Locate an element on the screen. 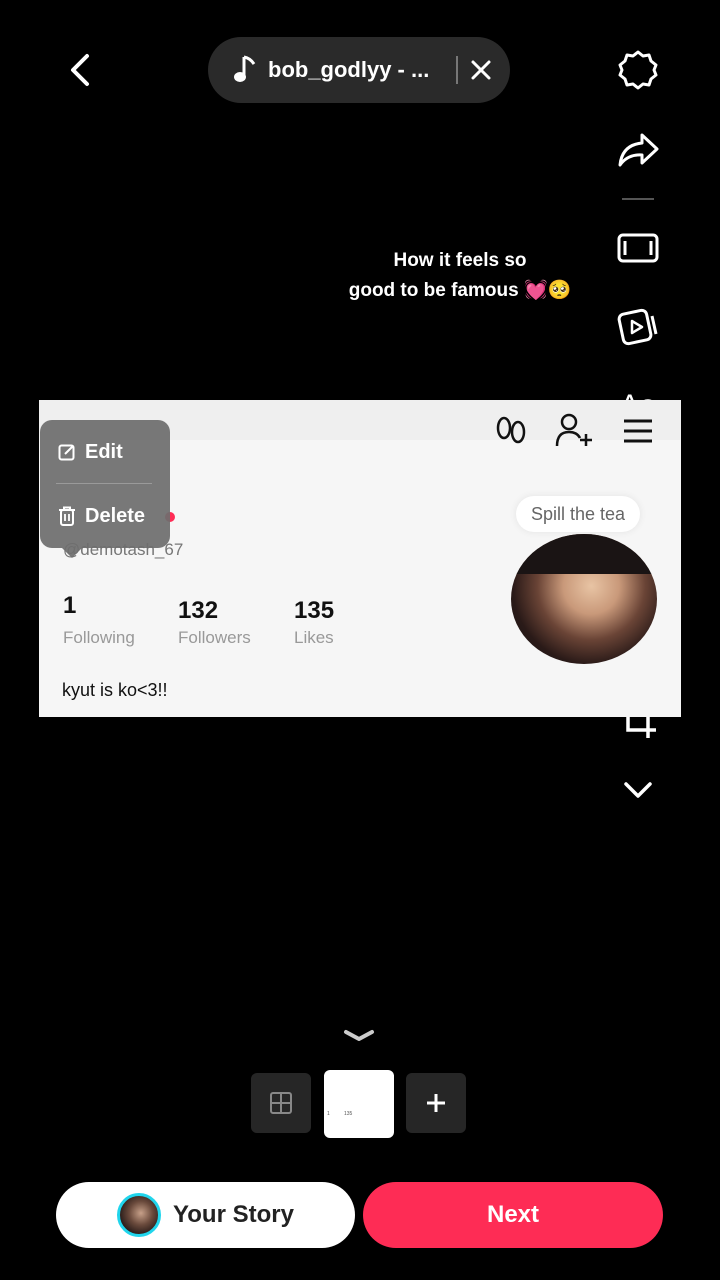 Image resolution: width=720 pixels, height=1280 pixels. grid-icon is located at coordinates (281, 1103).